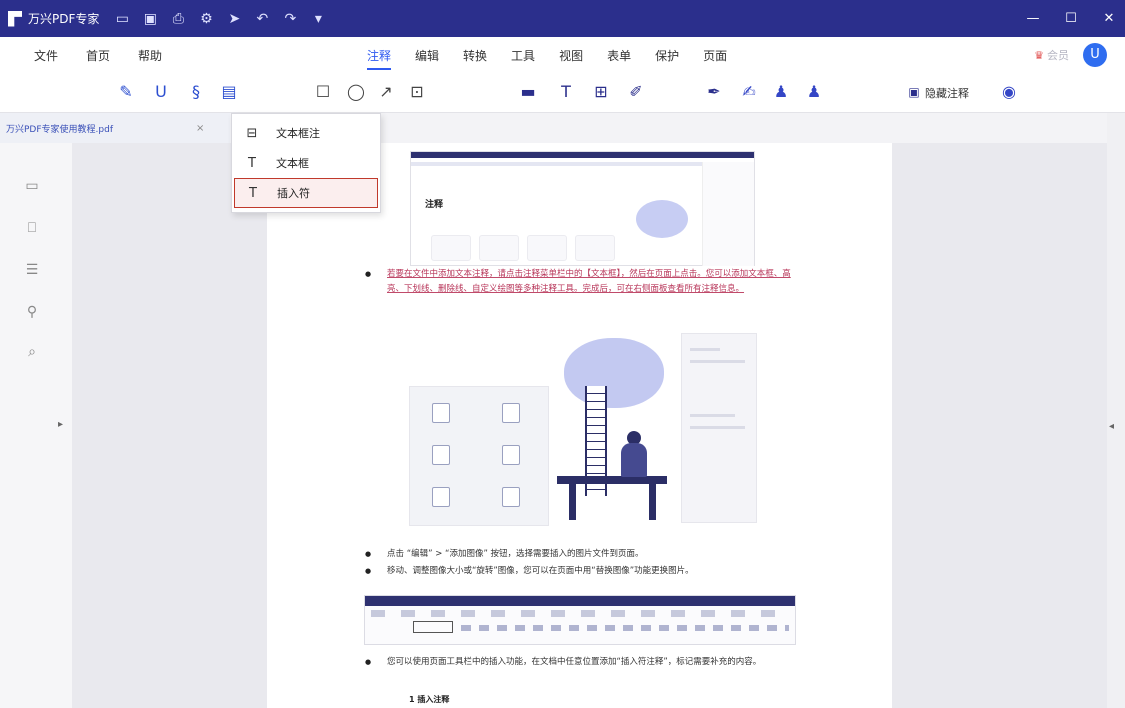 This screenshot has width=1125, height=708. I want to click on dropdown-item-label: 文本框, so click(292, 163).